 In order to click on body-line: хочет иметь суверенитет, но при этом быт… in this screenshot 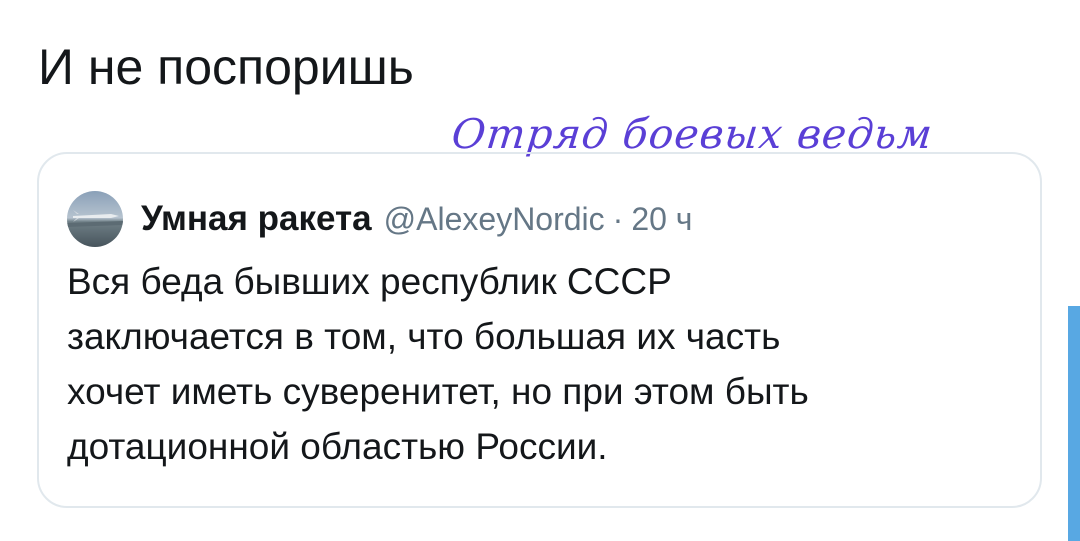, I will do `click(438, 391)`.